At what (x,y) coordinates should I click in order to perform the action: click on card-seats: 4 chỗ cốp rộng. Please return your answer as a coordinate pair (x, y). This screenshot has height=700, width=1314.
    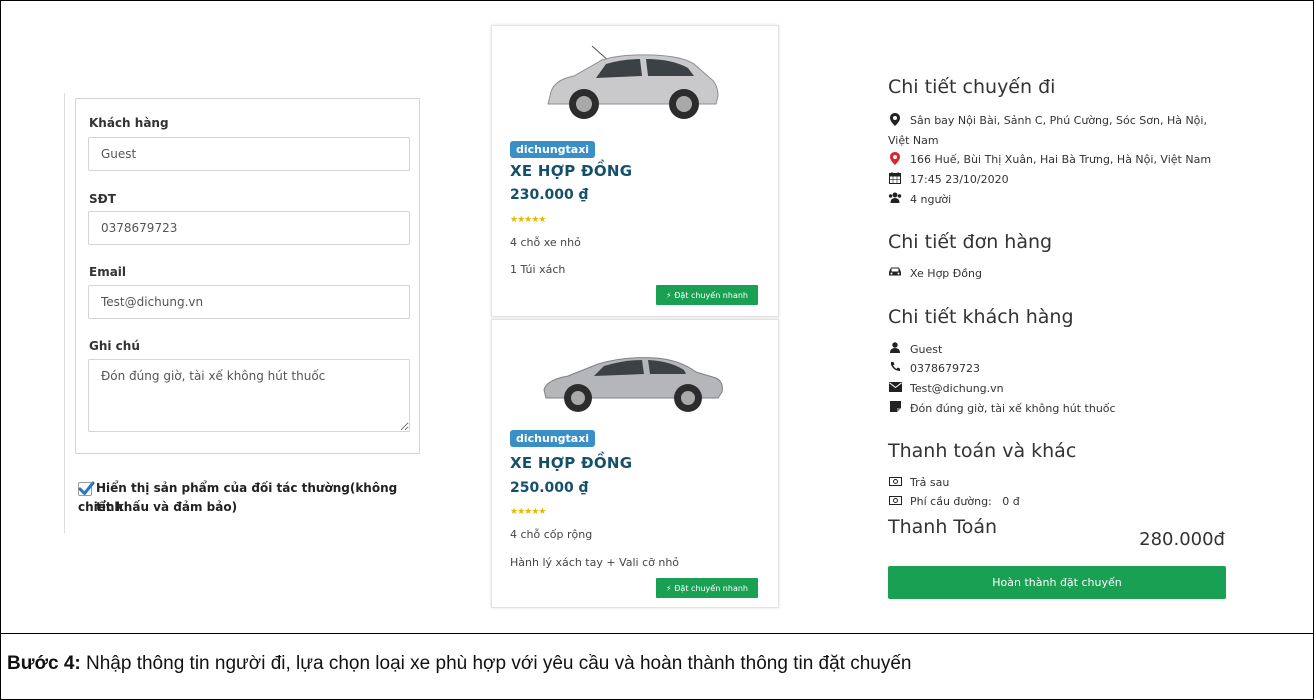
    Looking at the image, I should click on (551, 534).